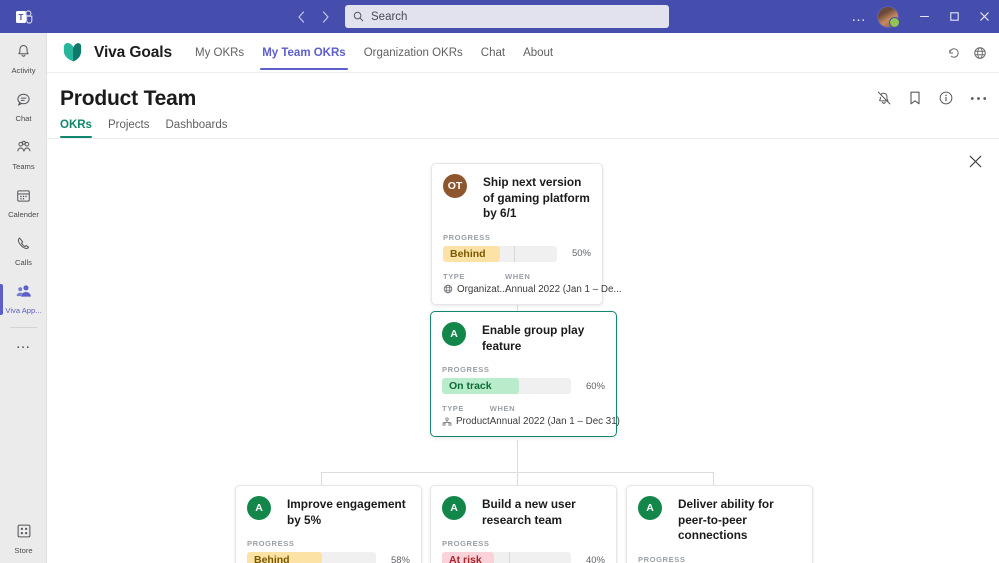  What do you see at coordinates (517, 479) in the screenshot?
I see `connector-branch-mid` at bounding box center [517, 479].